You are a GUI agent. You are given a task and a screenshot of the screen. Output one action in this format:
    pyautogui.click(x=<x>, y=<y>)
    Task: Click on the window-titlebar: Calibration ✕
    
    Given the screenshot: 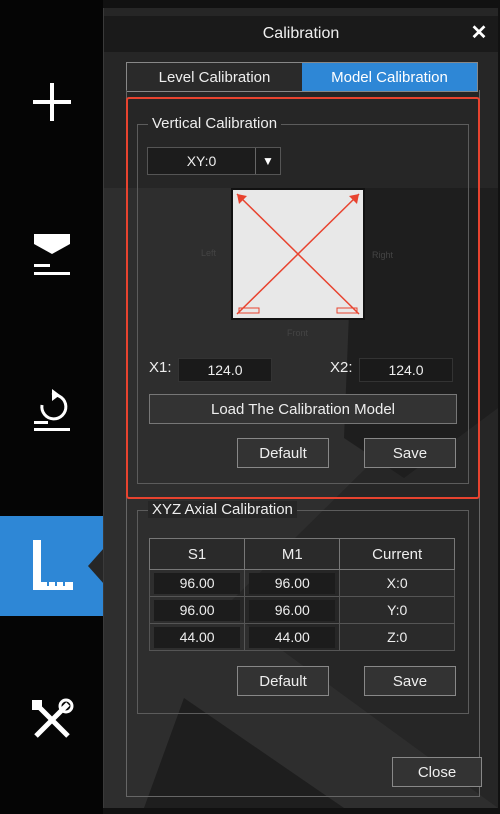 What is the action you would take?
    pyautogui.click(x=301, y=34)
    